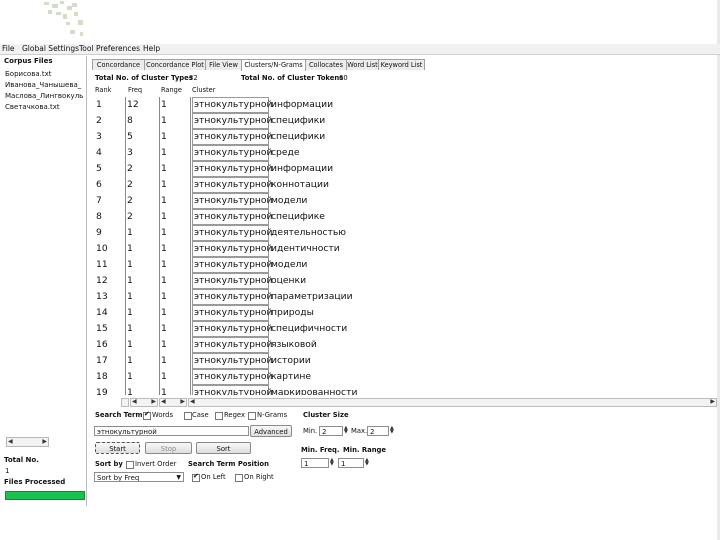  I want to click on table-row: 17 1 1 этнокультурной истории, so click(404, 361).